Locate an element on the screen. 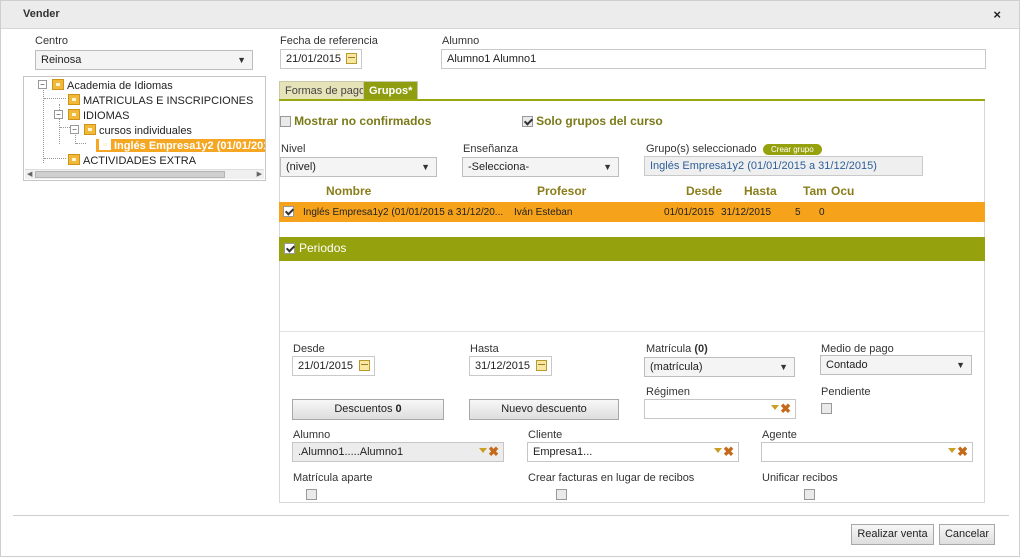 Image resolution: width=1024 pixels, height=559 pixels. solo-grupos-checkbox is located at coordinates (527, 121).